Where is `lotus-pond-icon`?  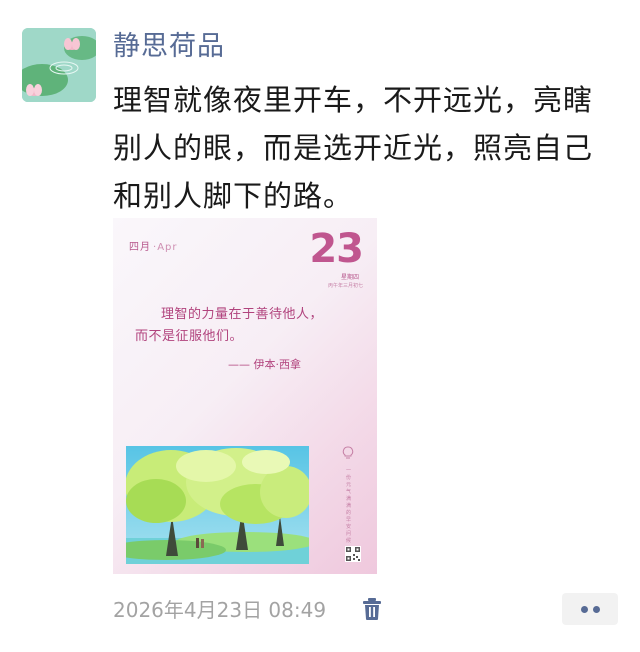
lotus-pond-icon is located at coordinates (59, 65).